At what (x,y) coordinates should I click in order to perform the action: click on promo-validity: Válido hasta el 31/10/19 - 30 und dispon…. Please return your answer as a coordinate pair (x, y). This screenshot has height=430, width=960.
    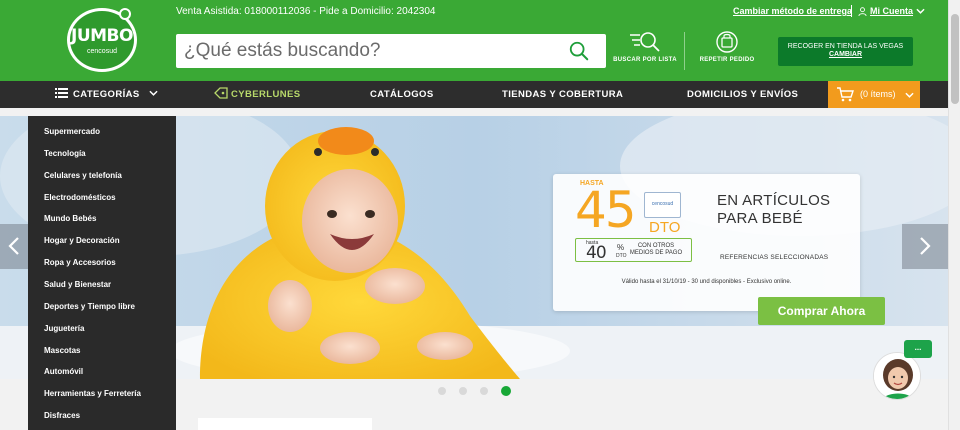
    Looking at the image, I should click on (706, 282).